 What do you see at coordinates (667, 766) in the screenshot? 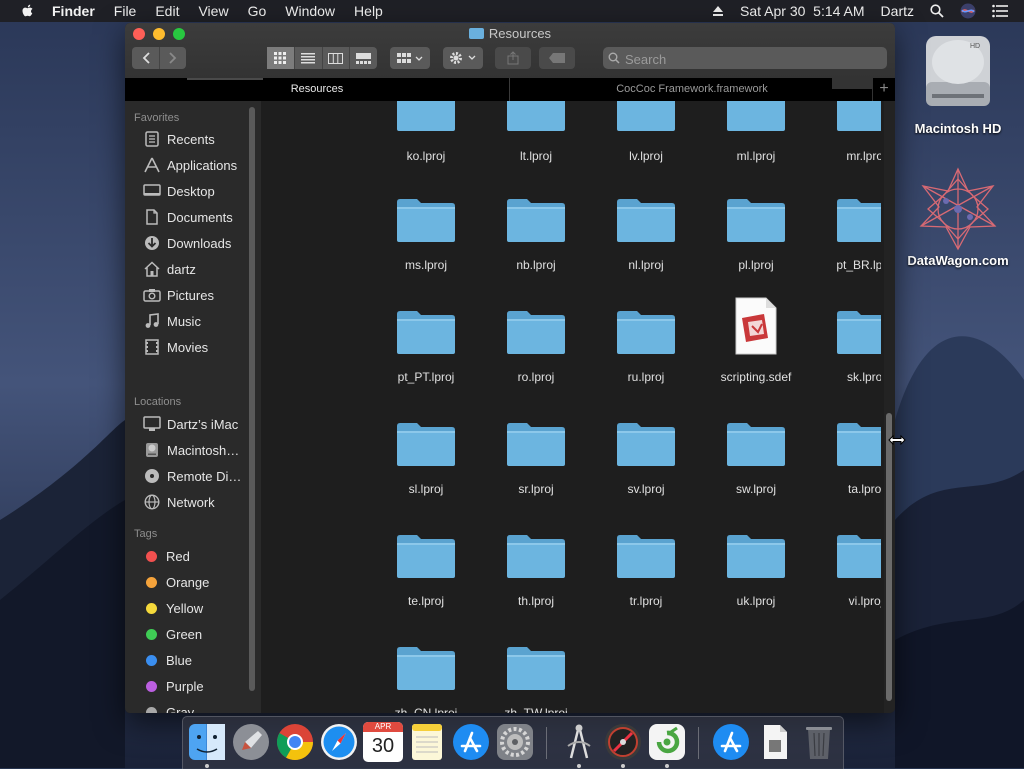
I see `running-indicator` at bounding box center [667, 766].